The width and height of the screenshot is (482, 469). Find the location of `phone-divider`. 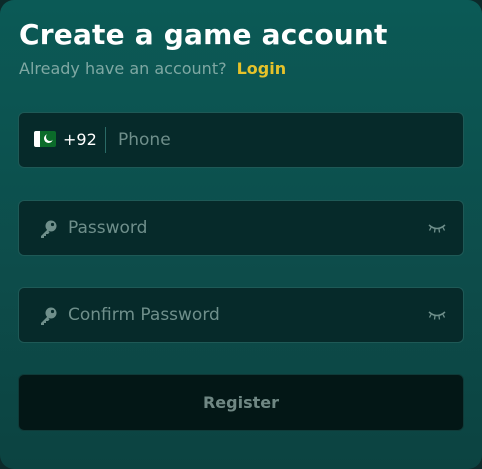

phone-divider is located at coordinates (105, 140).